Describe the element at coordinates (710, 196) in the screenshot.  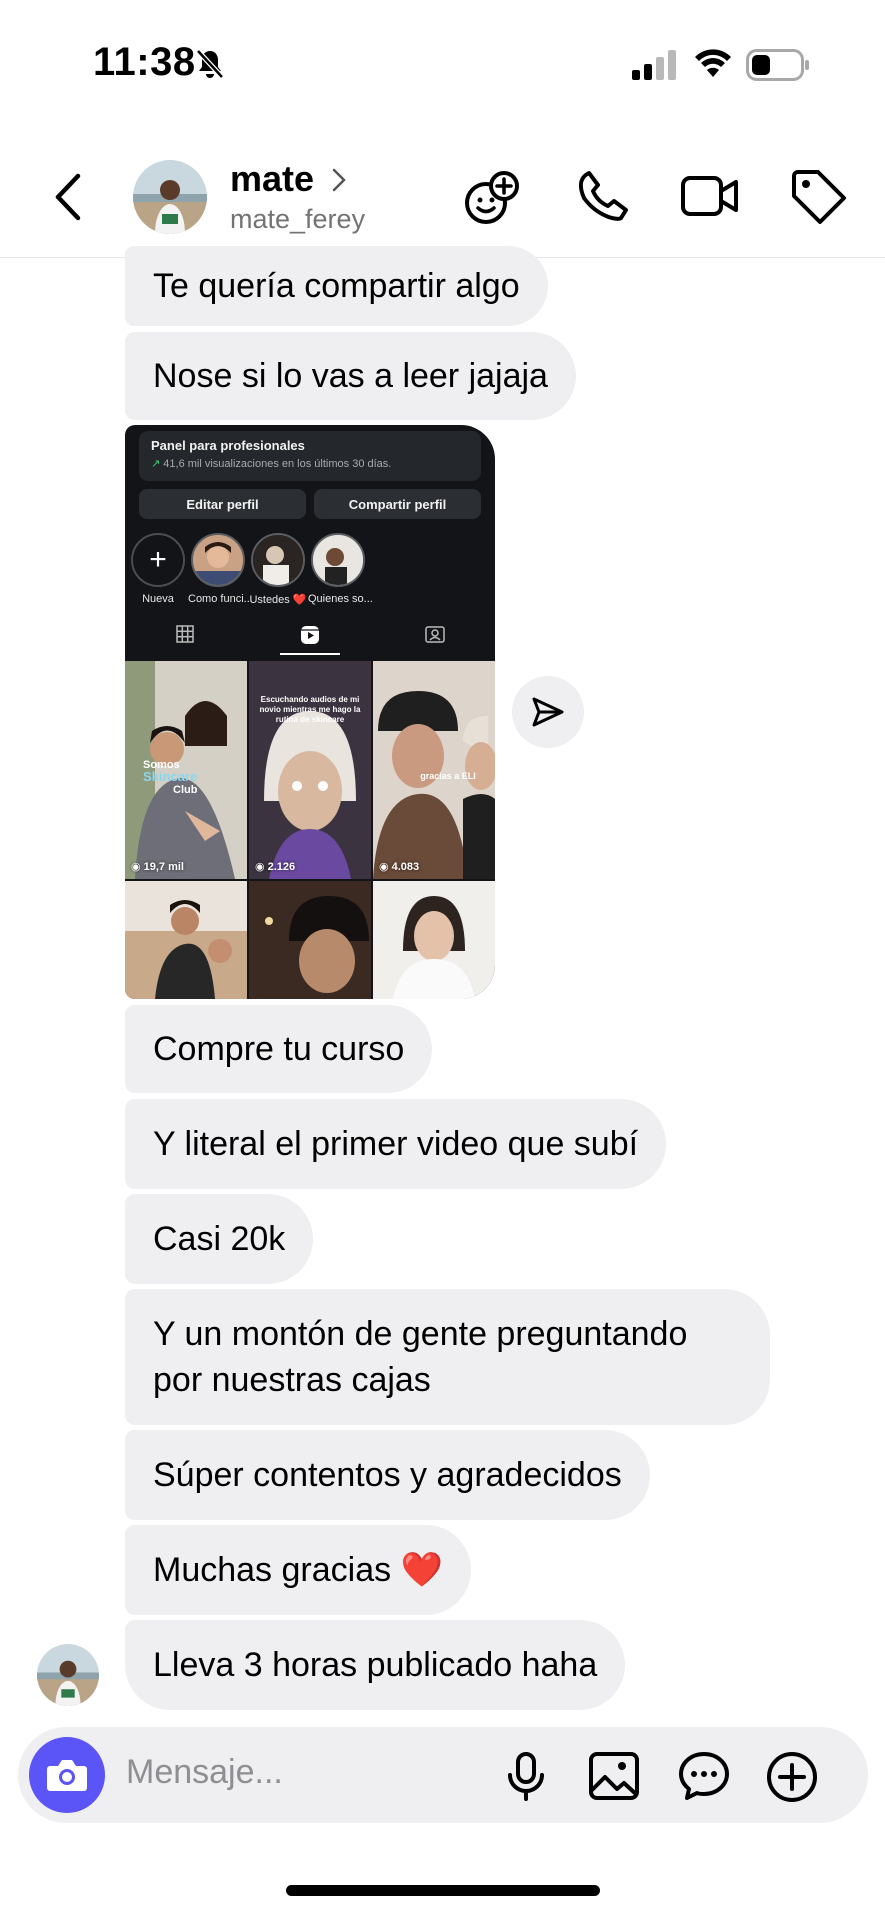
I see `video-call-icon` at that location.